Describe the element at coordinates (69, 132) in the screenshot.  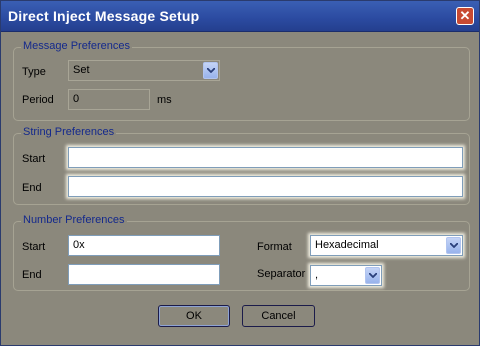
I see `string-preferences-legend: String Preferences` at that location.